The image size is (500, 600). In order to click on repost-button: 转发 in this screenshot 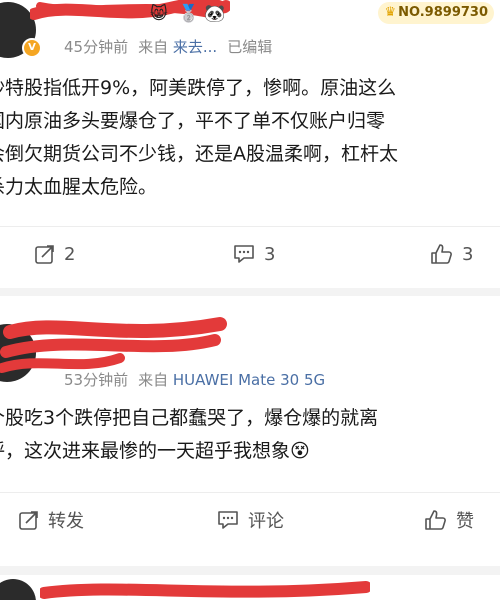, I will do `click(51, 520)`.